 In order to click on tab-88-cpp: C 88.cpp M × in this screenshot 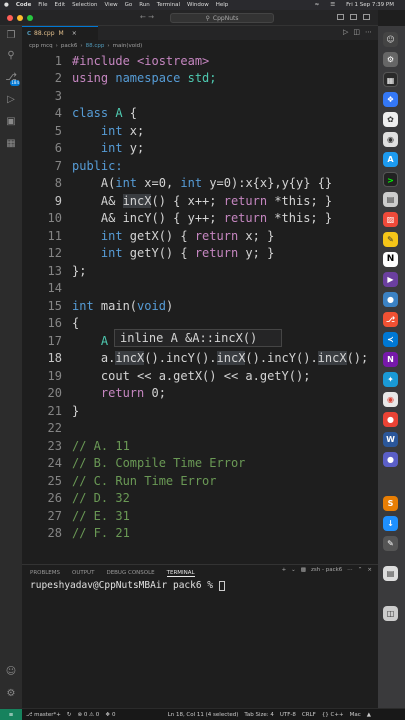, I will do `click(60, 33)`.